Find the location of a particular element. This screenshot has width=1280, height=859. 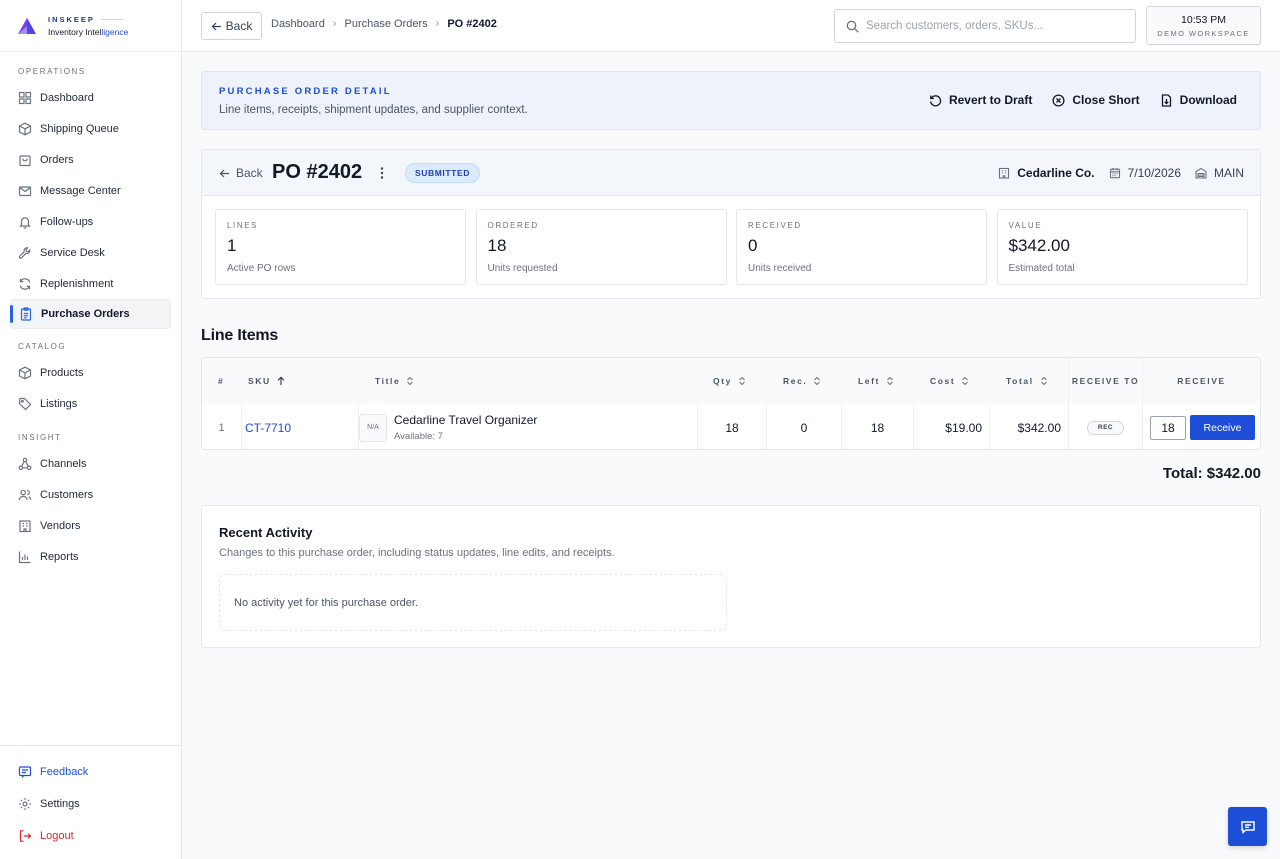

breadcrumb-dashboard: Dashboard is located at coordinates (298, 24).